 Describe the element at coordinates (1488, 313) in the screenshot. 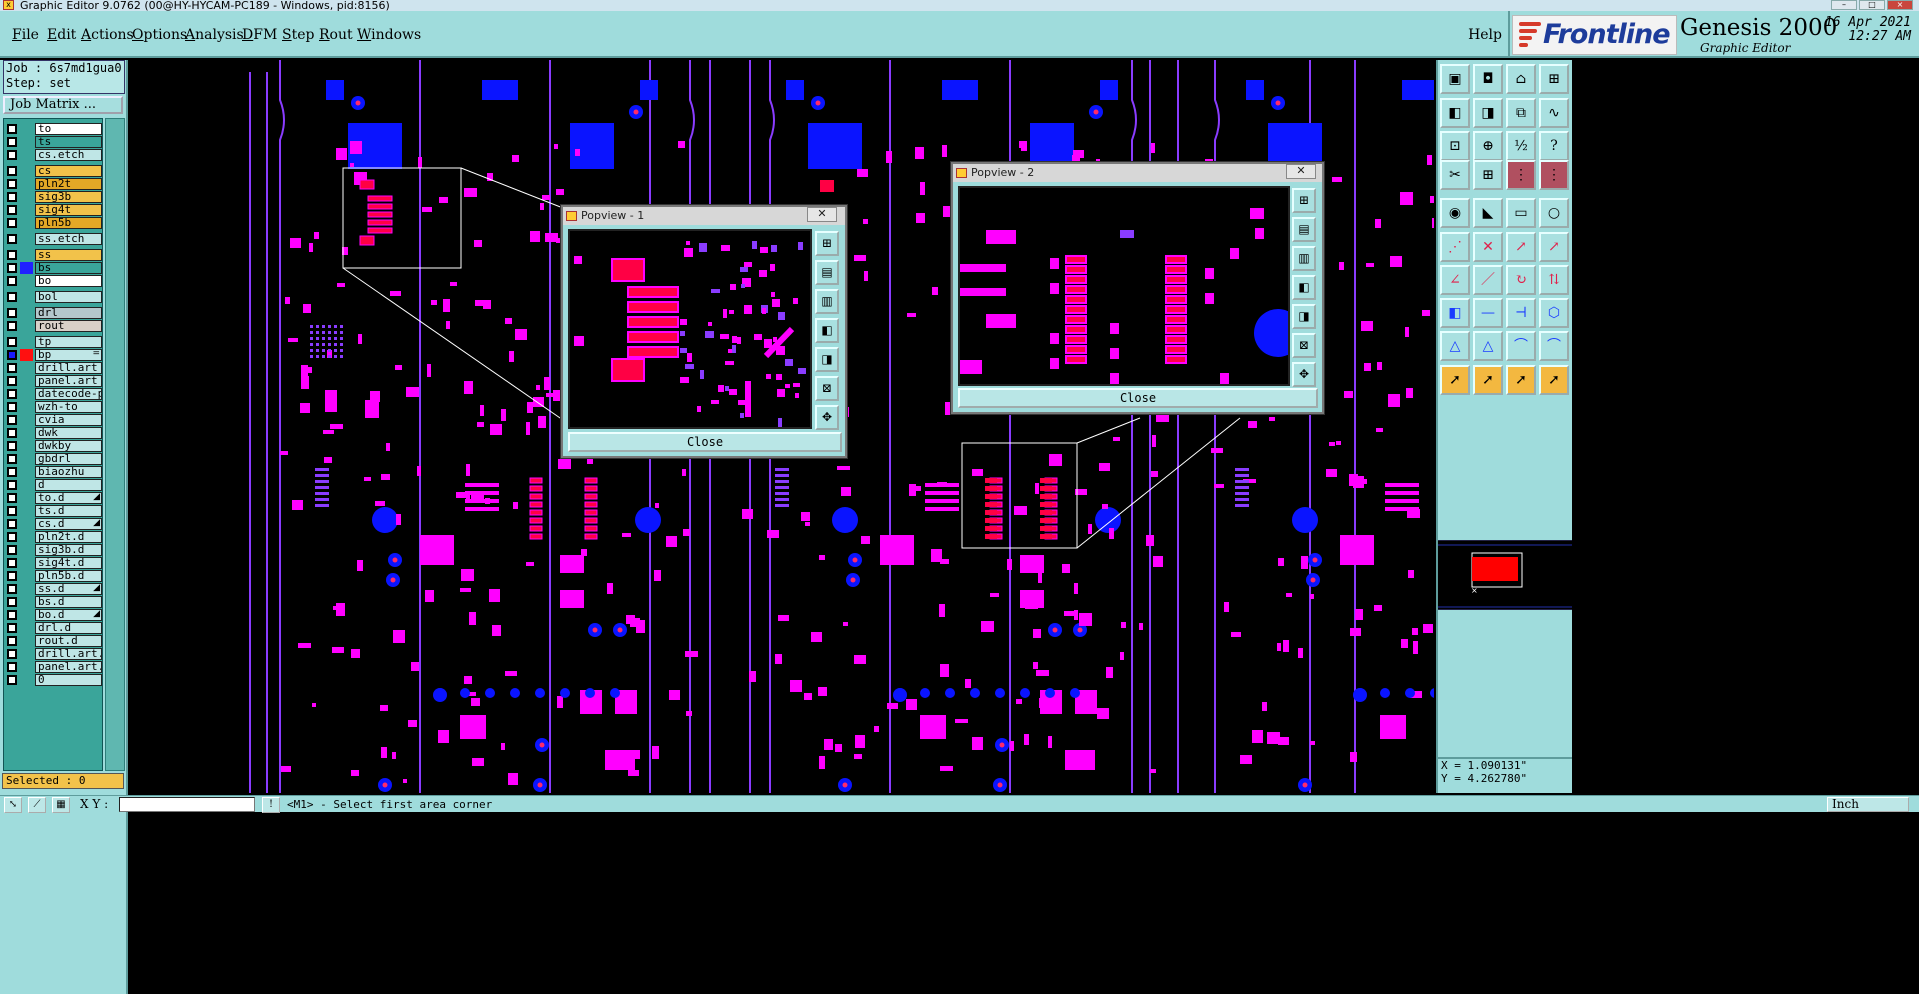

I see `minus-icon: —` at that location.